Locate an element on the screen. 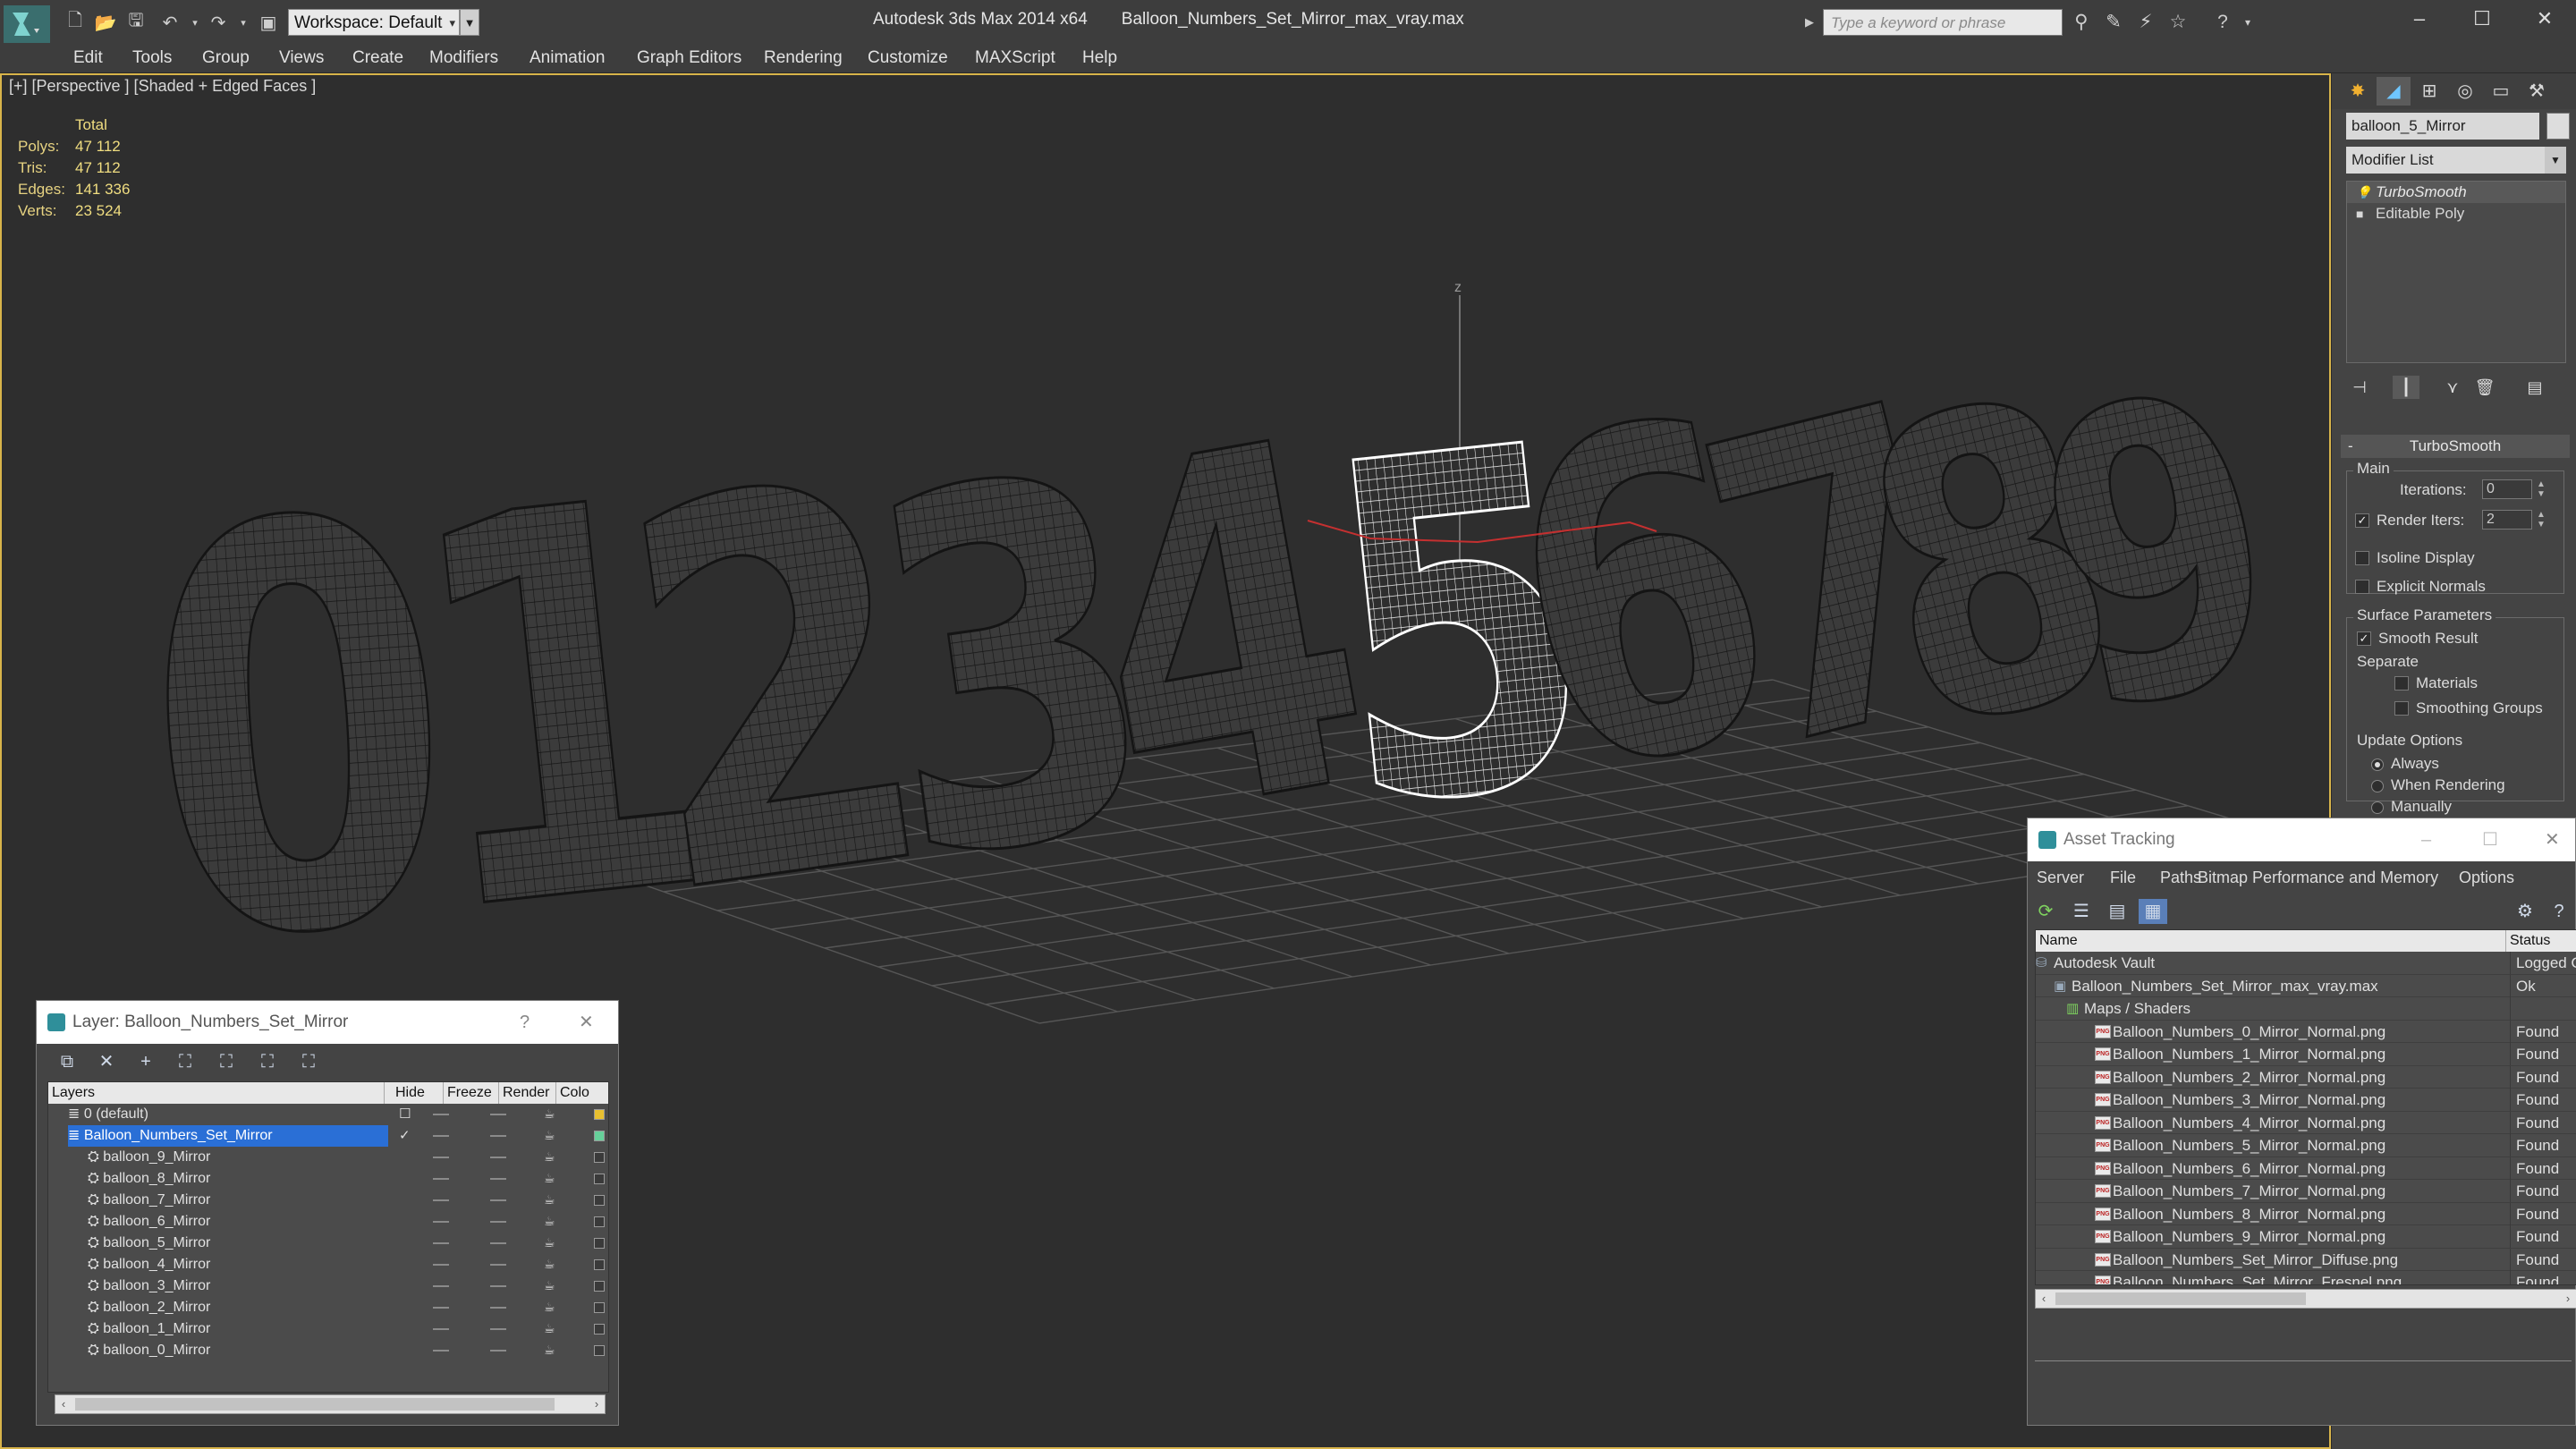 Image resolution: width=2576 pixels, height=1449 pixels. select-in-layer-icon: ⛶ is located at coordinates (185, 1061).